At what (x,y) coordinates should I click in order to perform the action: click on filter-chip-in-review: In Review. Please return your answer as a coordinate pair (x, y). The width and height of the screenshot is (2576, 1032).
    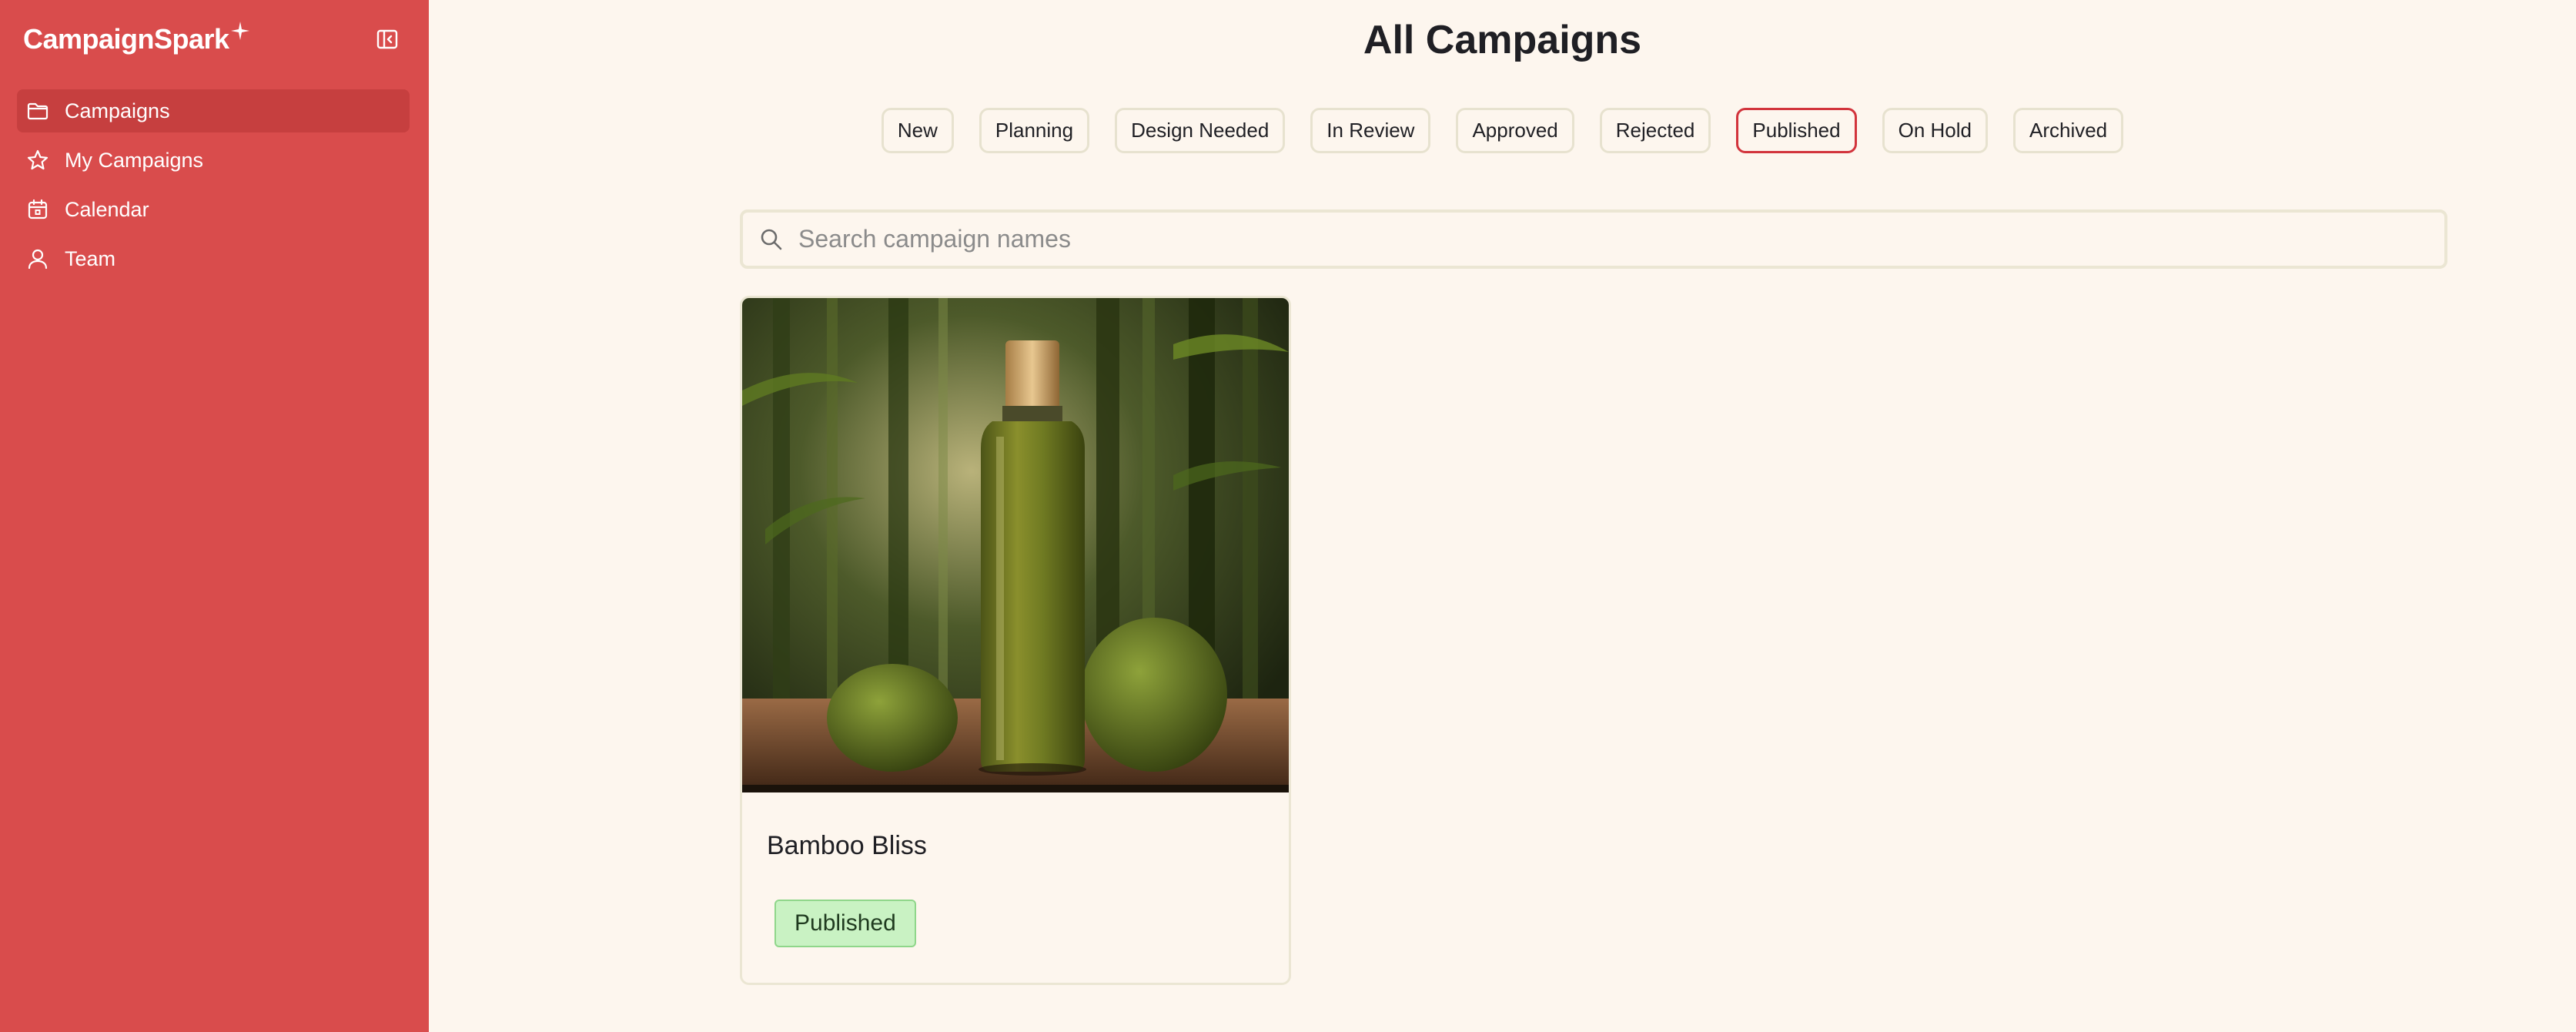
    Looking at the image, I should click on (1371, 130).